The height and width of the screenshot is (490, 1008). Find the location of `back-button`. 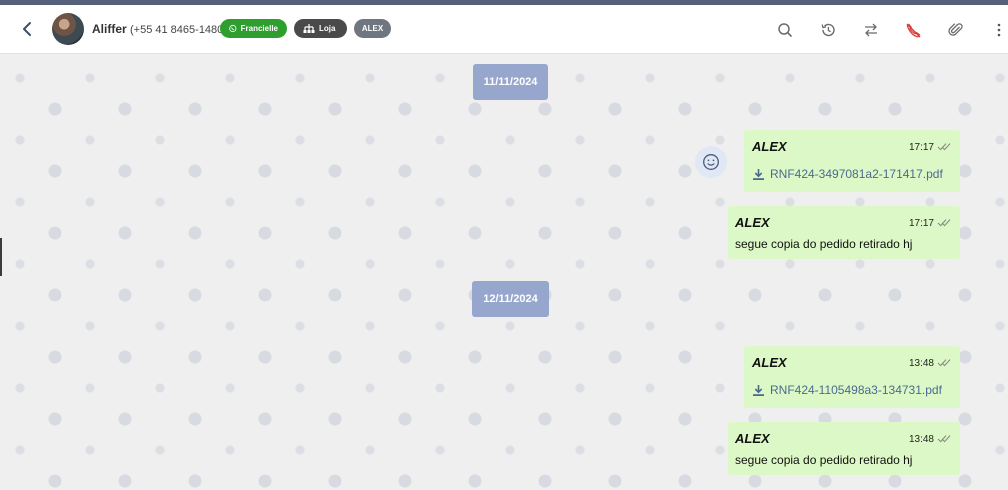

back-button is located at coordinates (27, 29).